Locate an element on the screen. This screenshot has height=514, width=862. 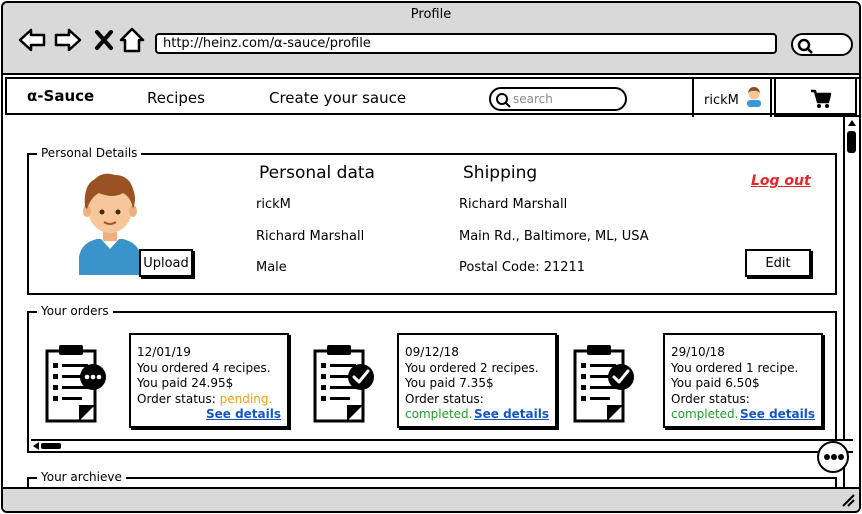
archive-legend: Your archieve is located at coordinates (81, 477).